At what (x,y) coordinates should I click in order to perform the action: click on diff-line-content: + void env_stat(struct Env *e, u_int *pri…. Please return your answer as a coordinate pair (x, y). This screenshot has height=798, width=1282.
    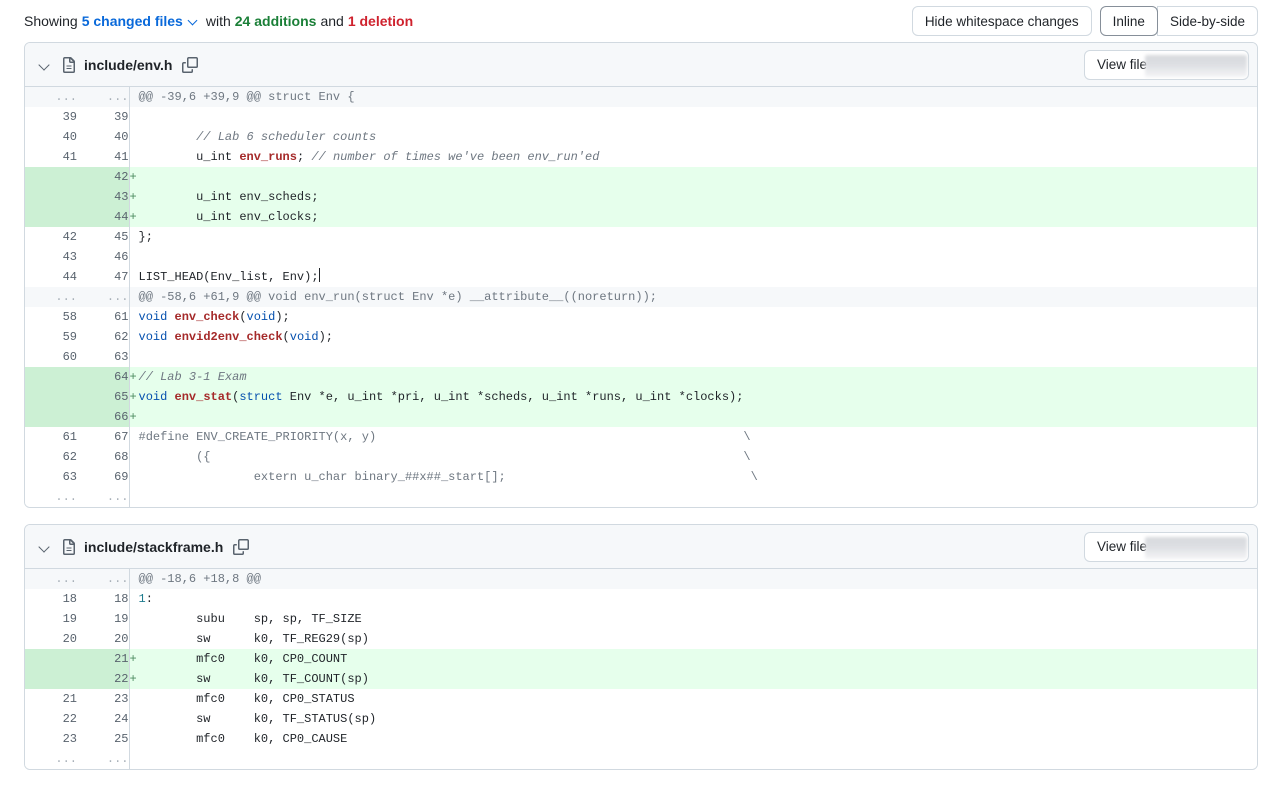
    Looking at the image, I should click on (693, 397).